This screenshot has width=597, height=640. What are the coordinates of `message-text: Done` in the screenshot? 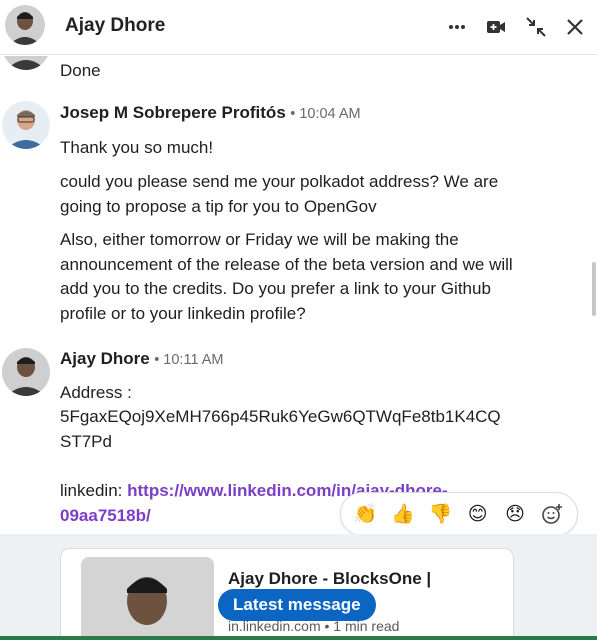 It's located at (80, 70).